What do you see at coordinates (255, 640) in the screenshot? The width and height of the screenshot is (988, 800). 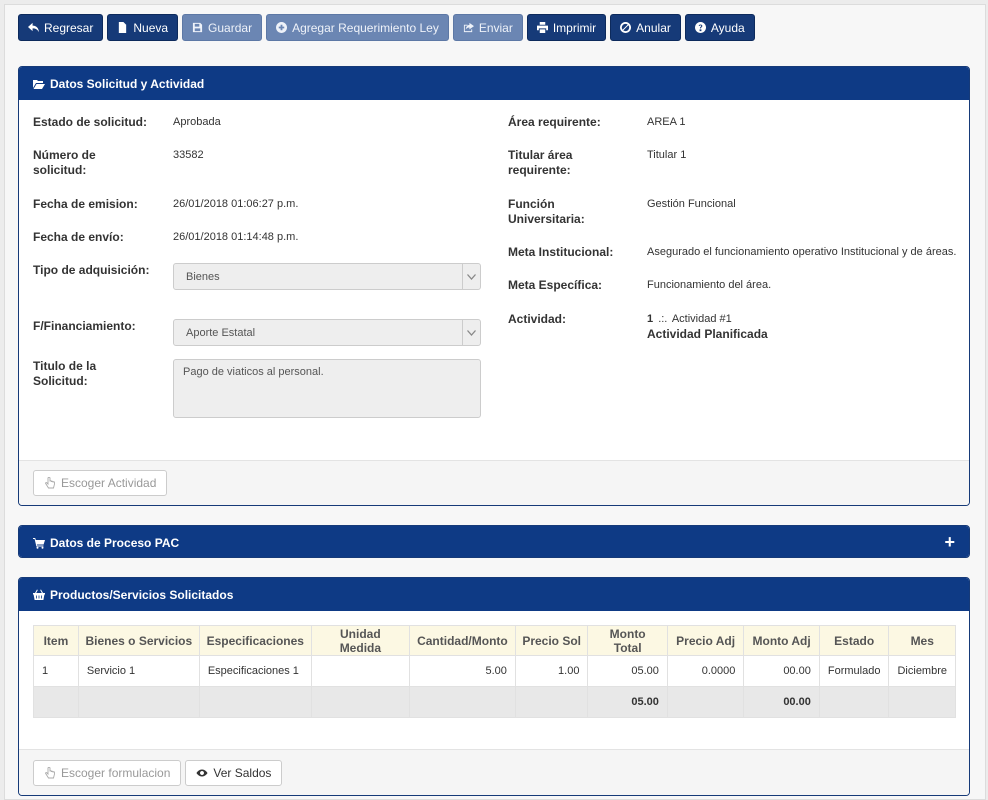 I see `col-especificaciones: Especificaciones` at bounding box center [255, 640].